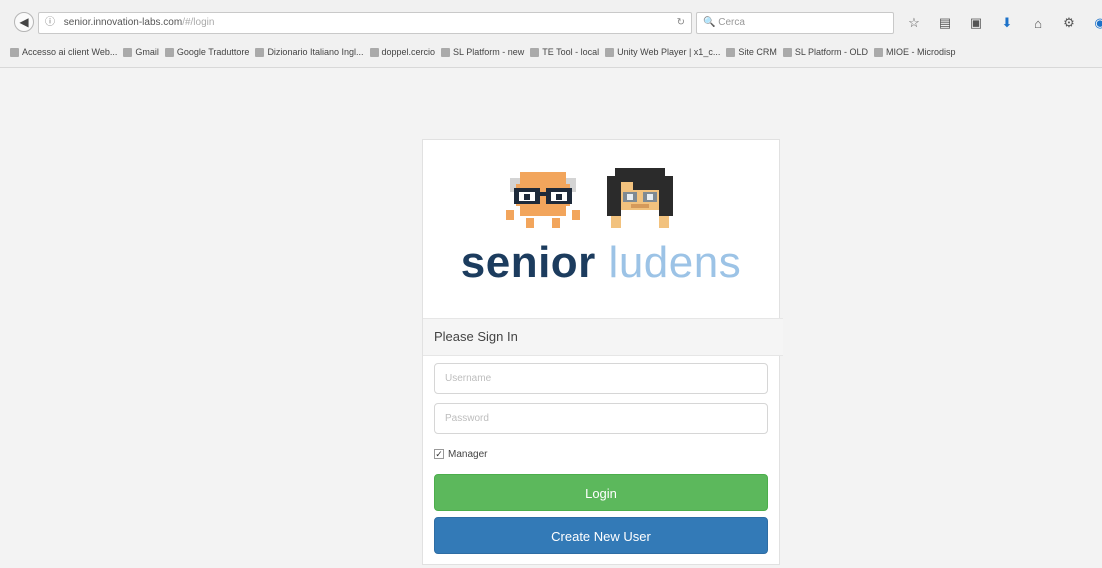 Image resolution: width=1102 pixels, height=568 pixels. I want to click on pocket-icon: ▣, so click(976, 23).